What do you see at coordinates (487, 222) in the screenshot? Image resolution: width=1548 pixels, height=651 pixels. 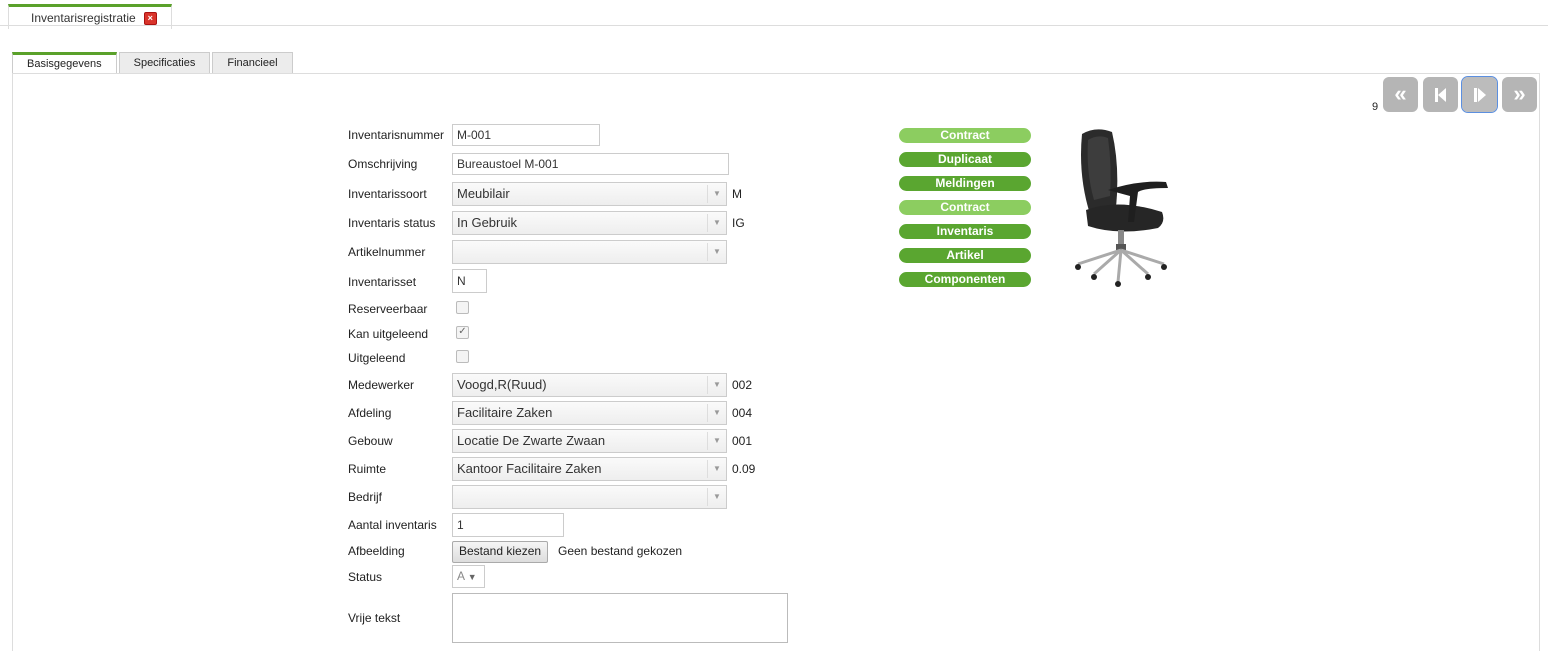 I see `inventaris-status-value: In Gebruik` at bounding box center [487, 222].